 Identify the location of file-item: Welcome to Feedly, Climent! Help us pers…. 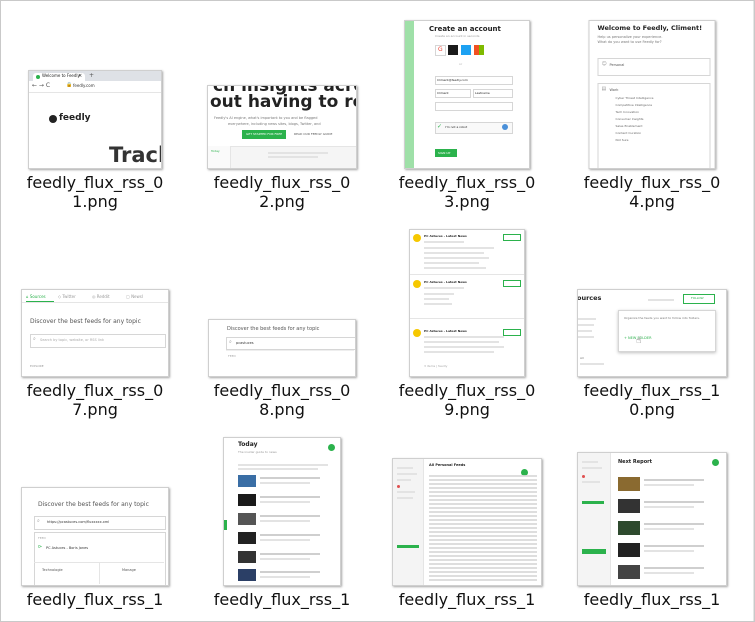
(652, 115).